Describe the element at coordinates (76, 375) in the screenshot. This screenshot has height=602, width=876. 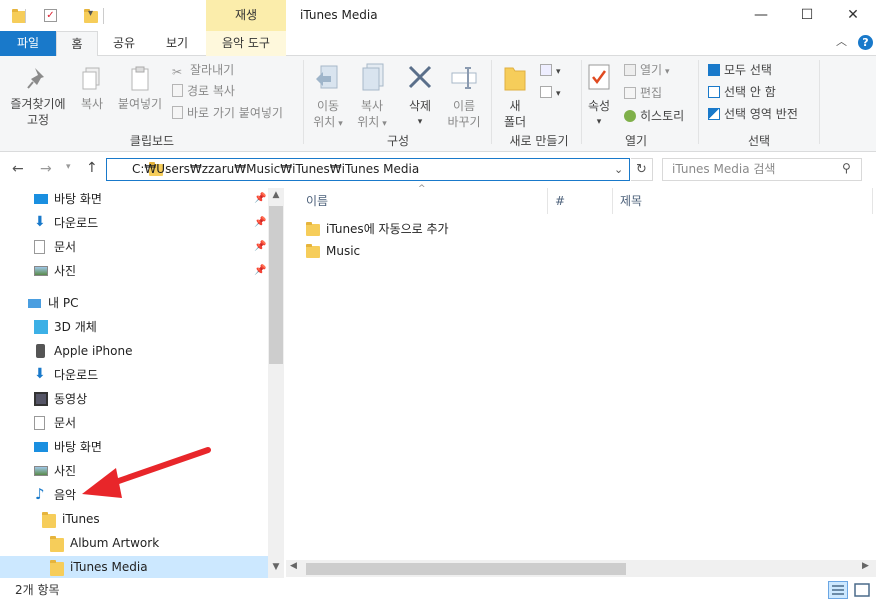
I see `nav-item-label: 다운로드` at that location.